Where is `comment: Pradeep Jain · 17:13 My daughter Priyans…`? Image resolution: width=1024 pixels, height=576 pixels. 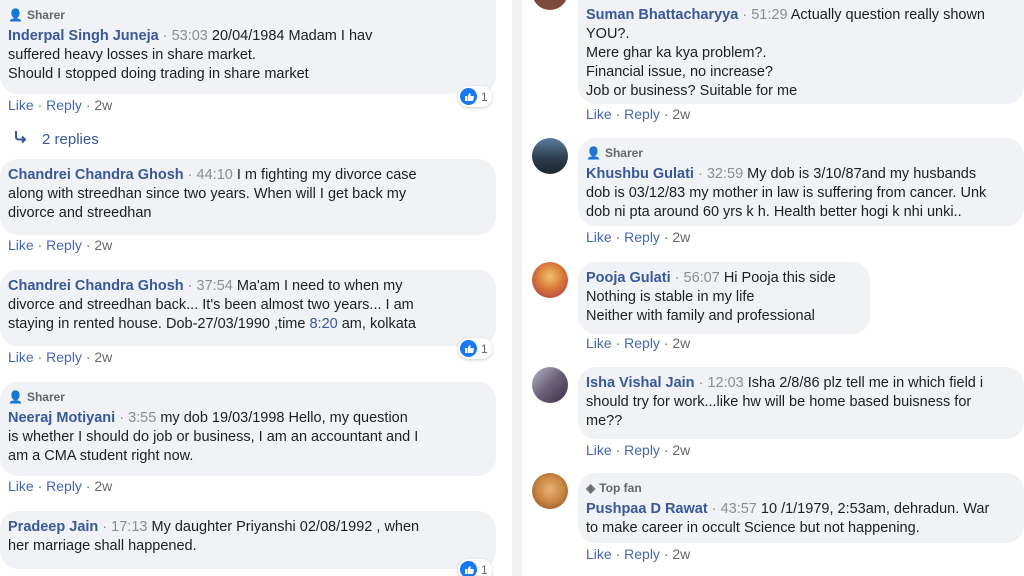 comment: Pradeep Jain · 17:13 My daughter Priyans… is located at coordinates (248, 543).